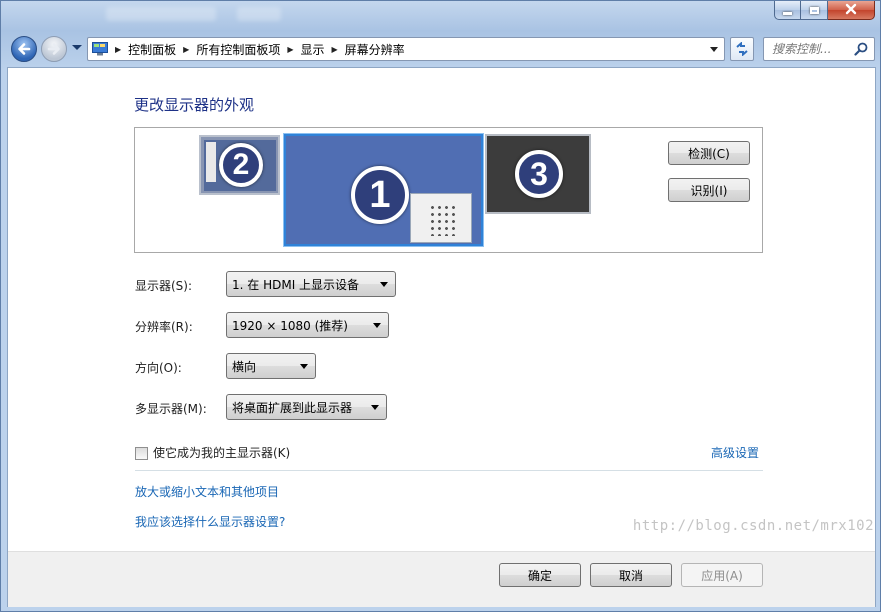  I want to click on close-icon, so click(851, 10).